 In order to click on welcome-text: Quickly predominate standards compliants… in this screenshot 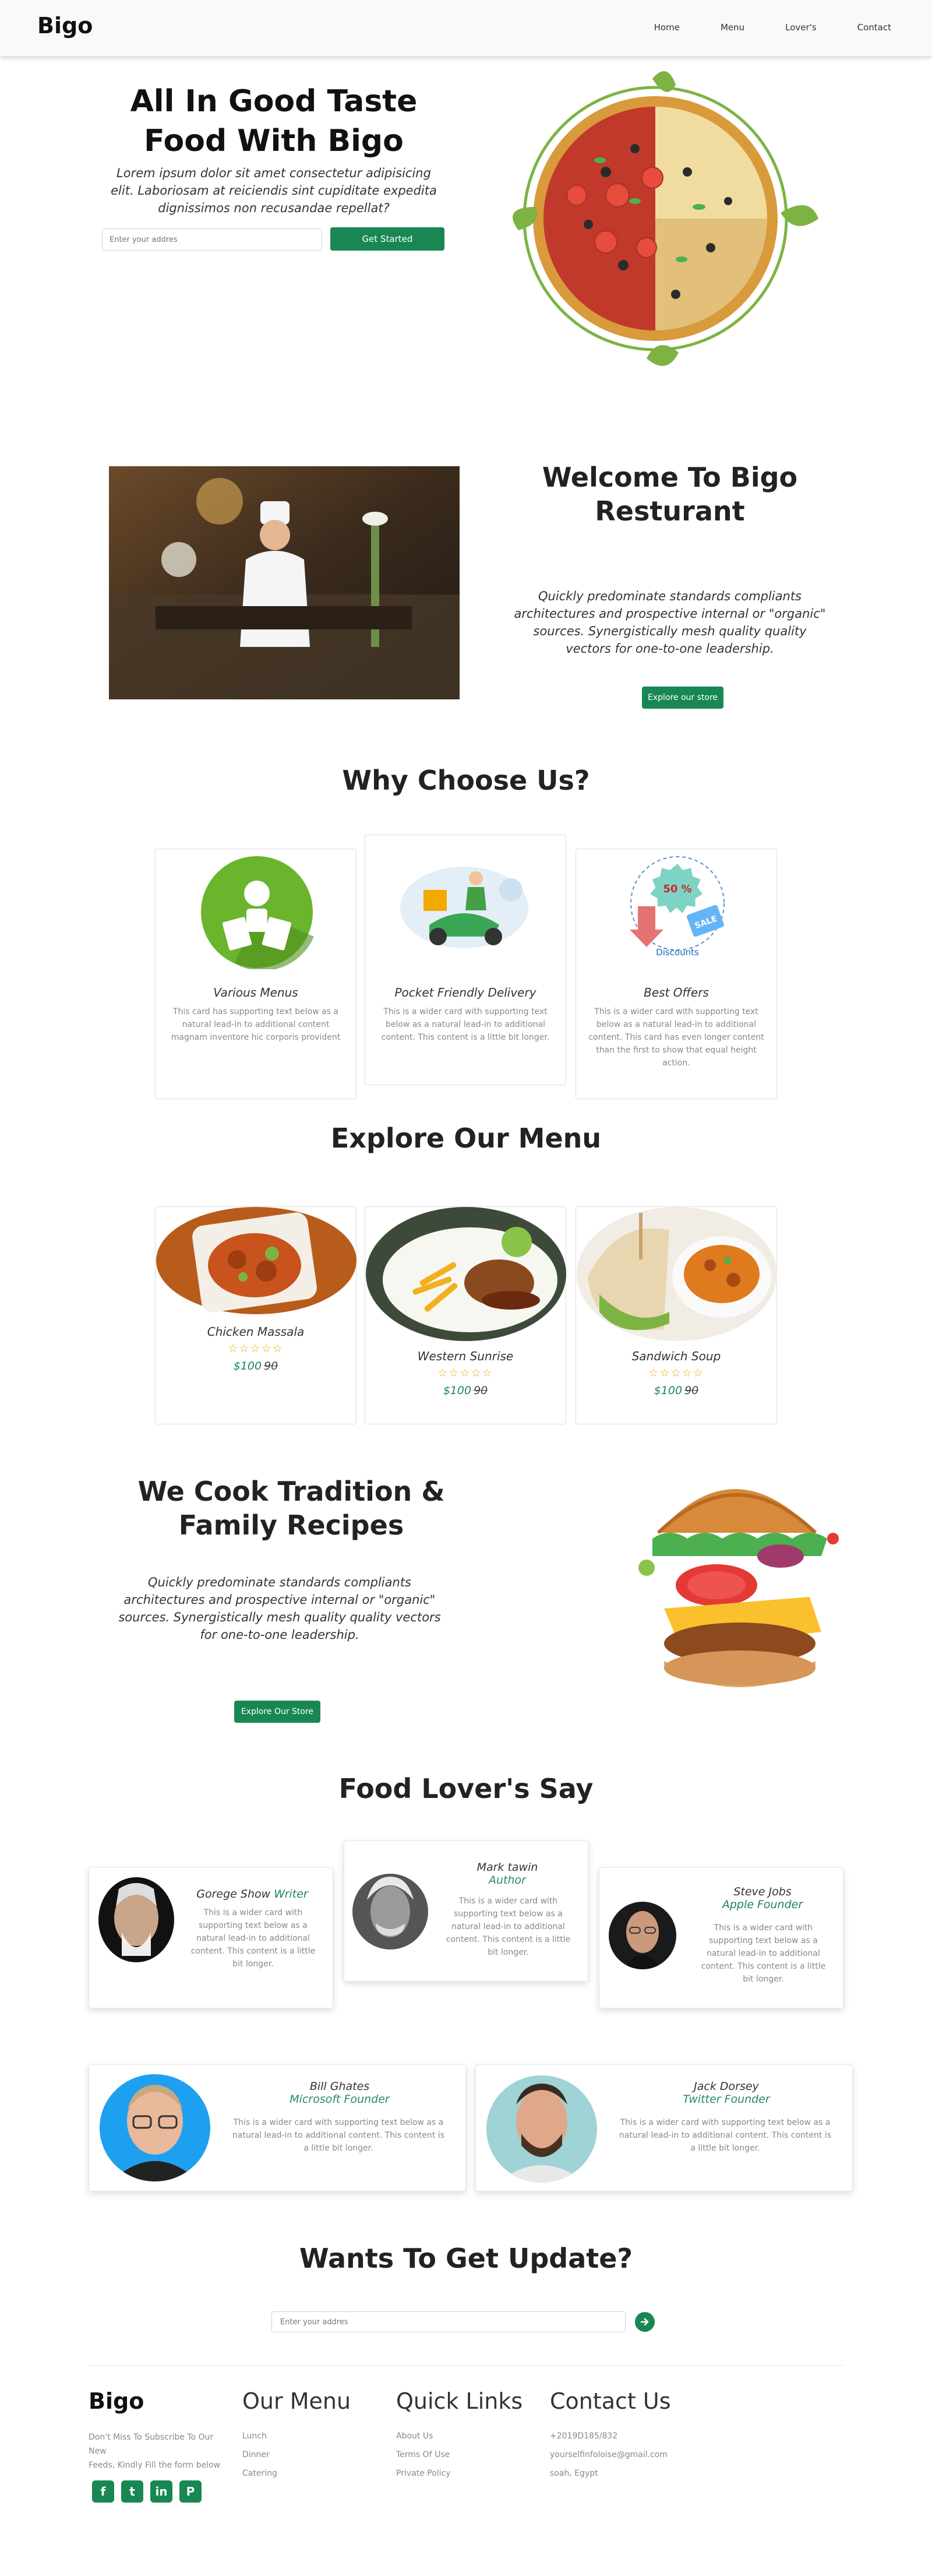, I will do `click(670, 622)`.